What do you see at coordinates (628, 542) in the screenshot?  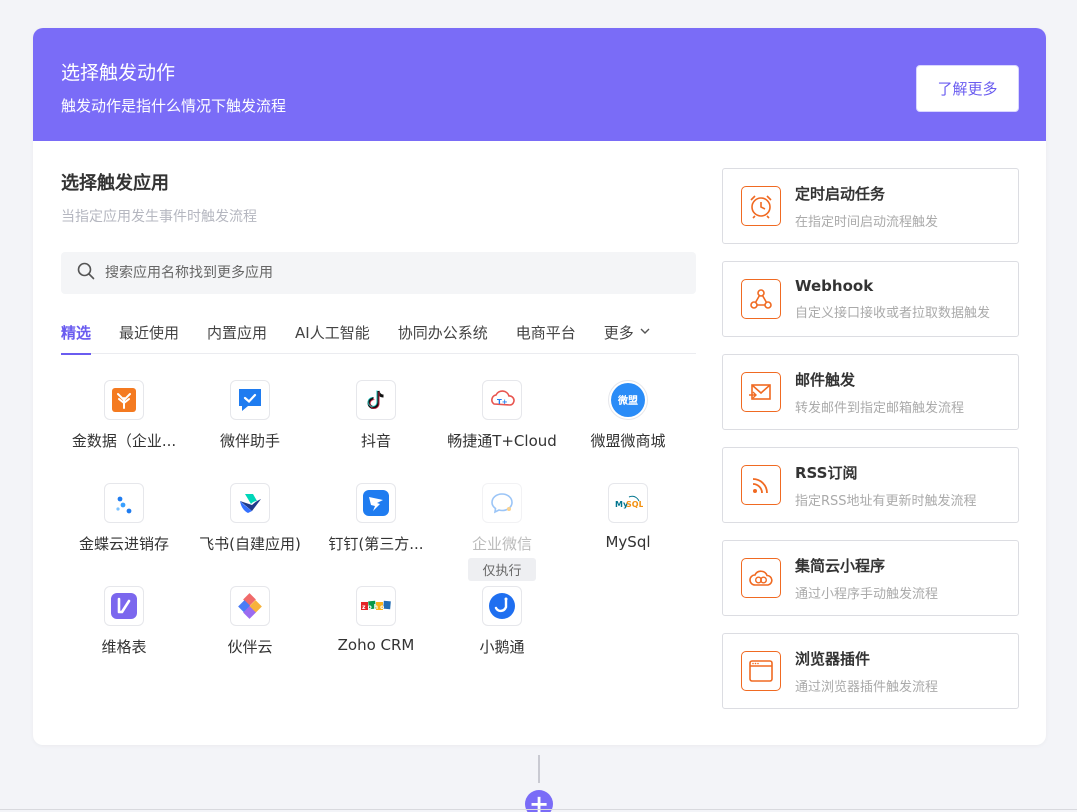 I see `app-name: MySql` at bounding box center [628, 542].